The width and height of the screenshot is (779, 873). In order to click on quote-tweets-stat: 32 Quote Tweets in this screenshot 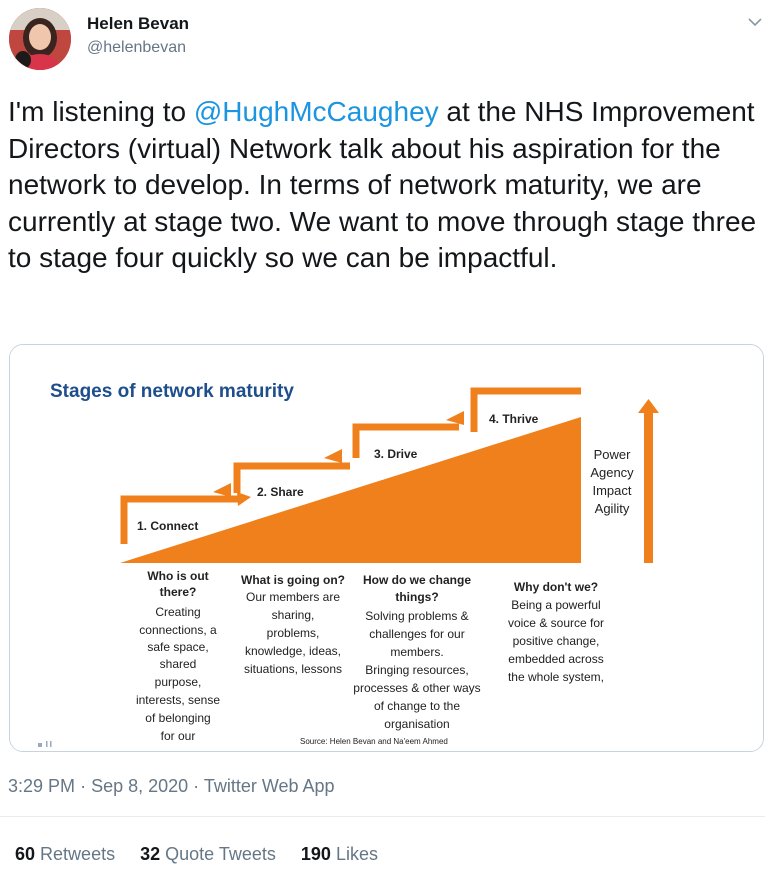, I will do `click(208, 854)`.